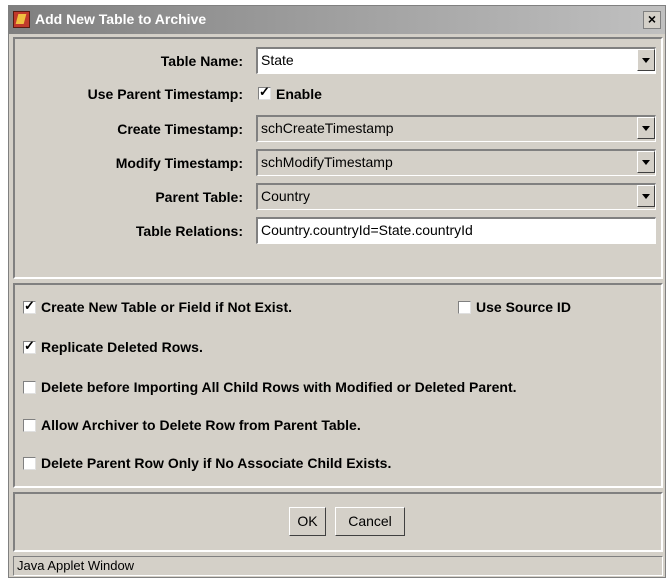 The width and height of the screenshot is (666, 581). What do you see at coordinates (167, 307) in the screenshot?
I see `create-new-table-label: Create New Table or Field if Not Exist.` at bounding box center [167, 307].